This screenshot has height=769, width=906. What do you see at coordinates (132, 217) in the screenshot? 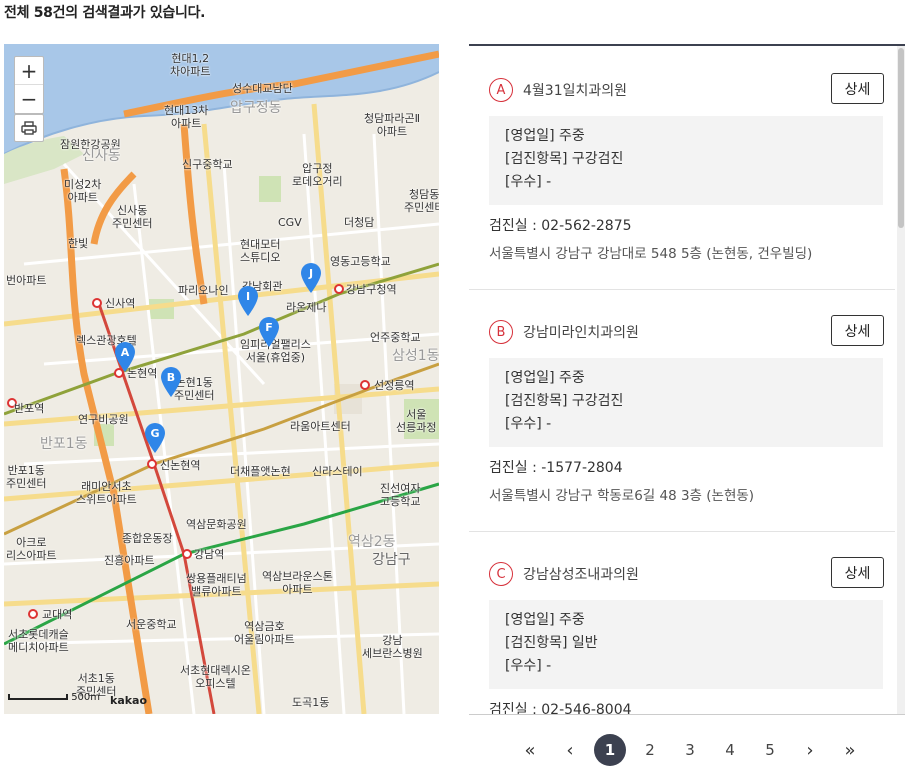
I see `map-label: 신사동 주민센터` at bounding box center [132, 217].